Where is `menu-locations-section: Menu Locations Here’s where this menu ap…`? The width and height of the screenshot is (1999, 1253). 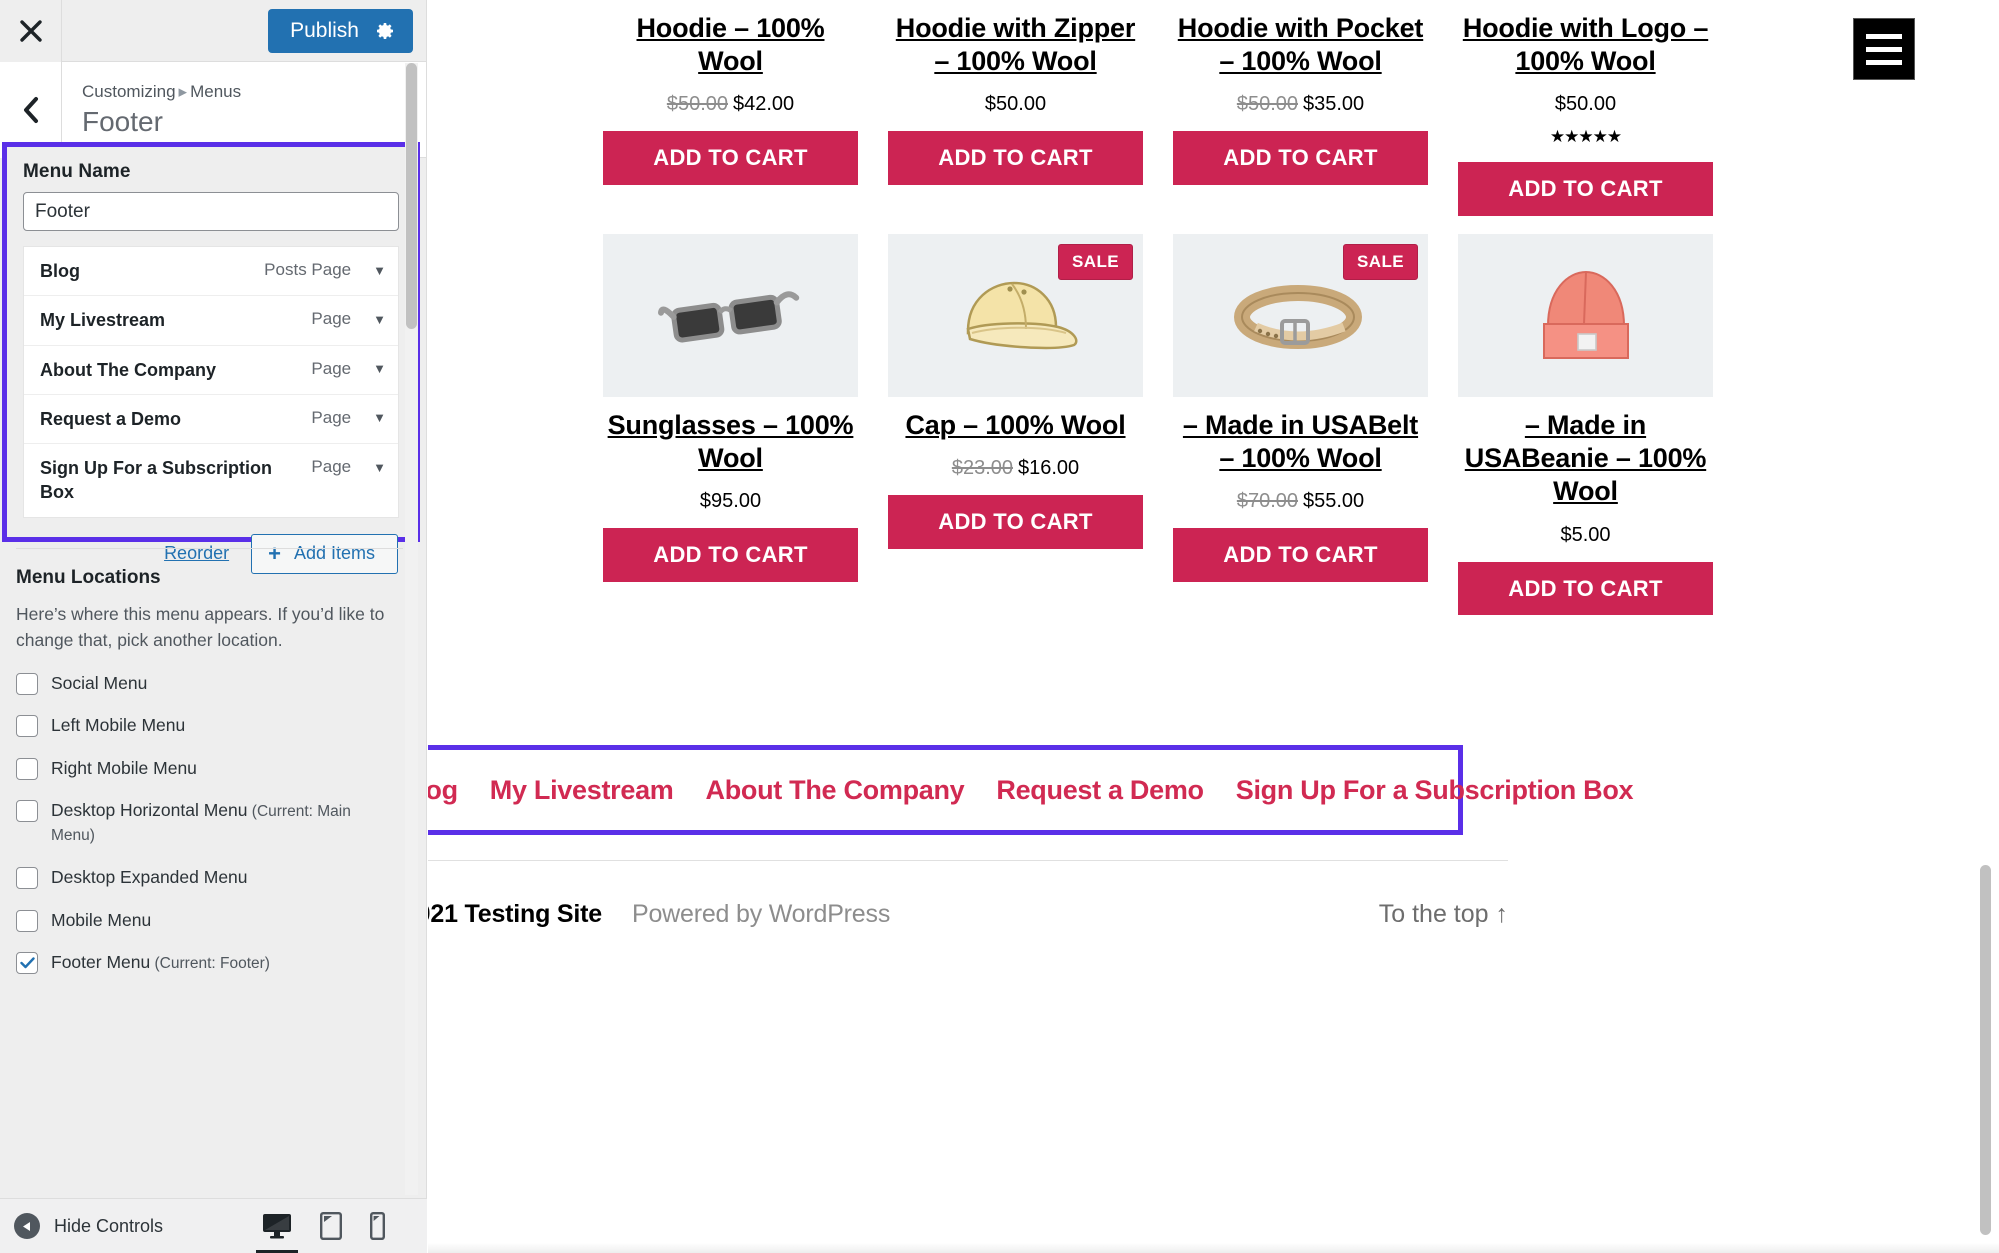
menu-locations-section: Menu Locations Here’s where this menu ap… is located at coordinates (209, 771).